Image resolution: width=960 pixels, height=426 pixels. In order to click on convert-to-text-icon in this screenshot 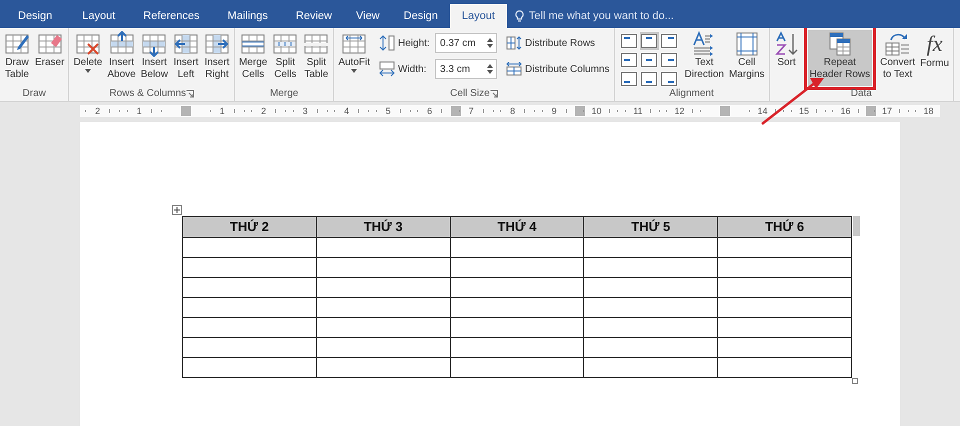, I will do `click(897, 44)`.